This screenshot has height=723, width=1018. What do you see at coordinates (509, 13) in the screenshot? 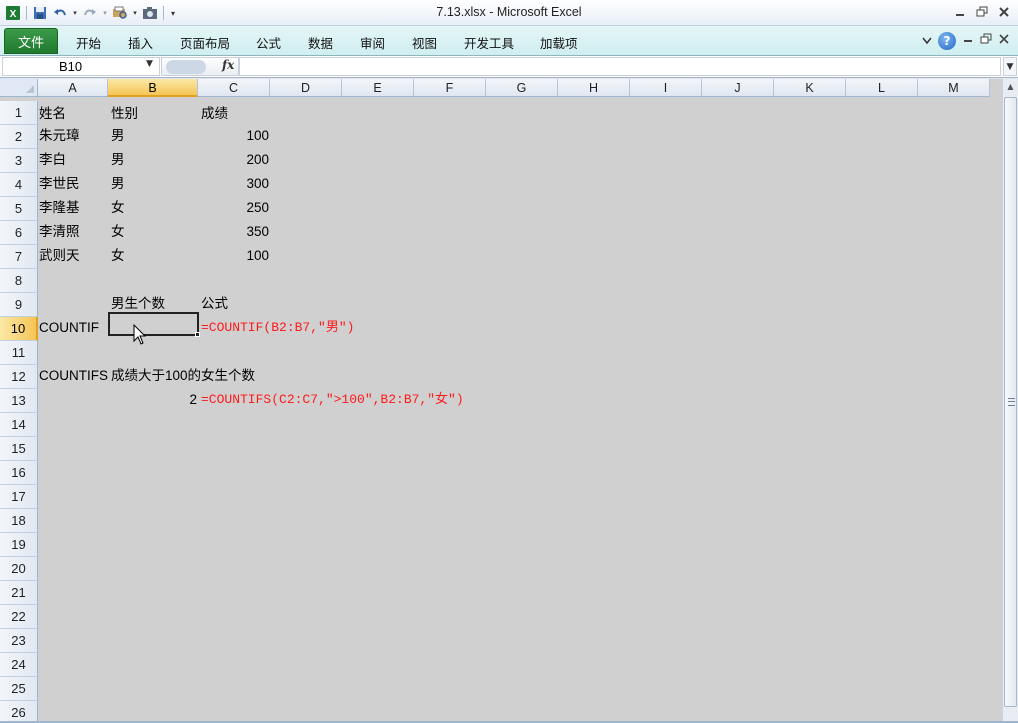
I see `title-bar: X ▾ ▾ ▾ ▾ 7.13.xlsx - Microsoft Excel` at bounding box center [509, 13].